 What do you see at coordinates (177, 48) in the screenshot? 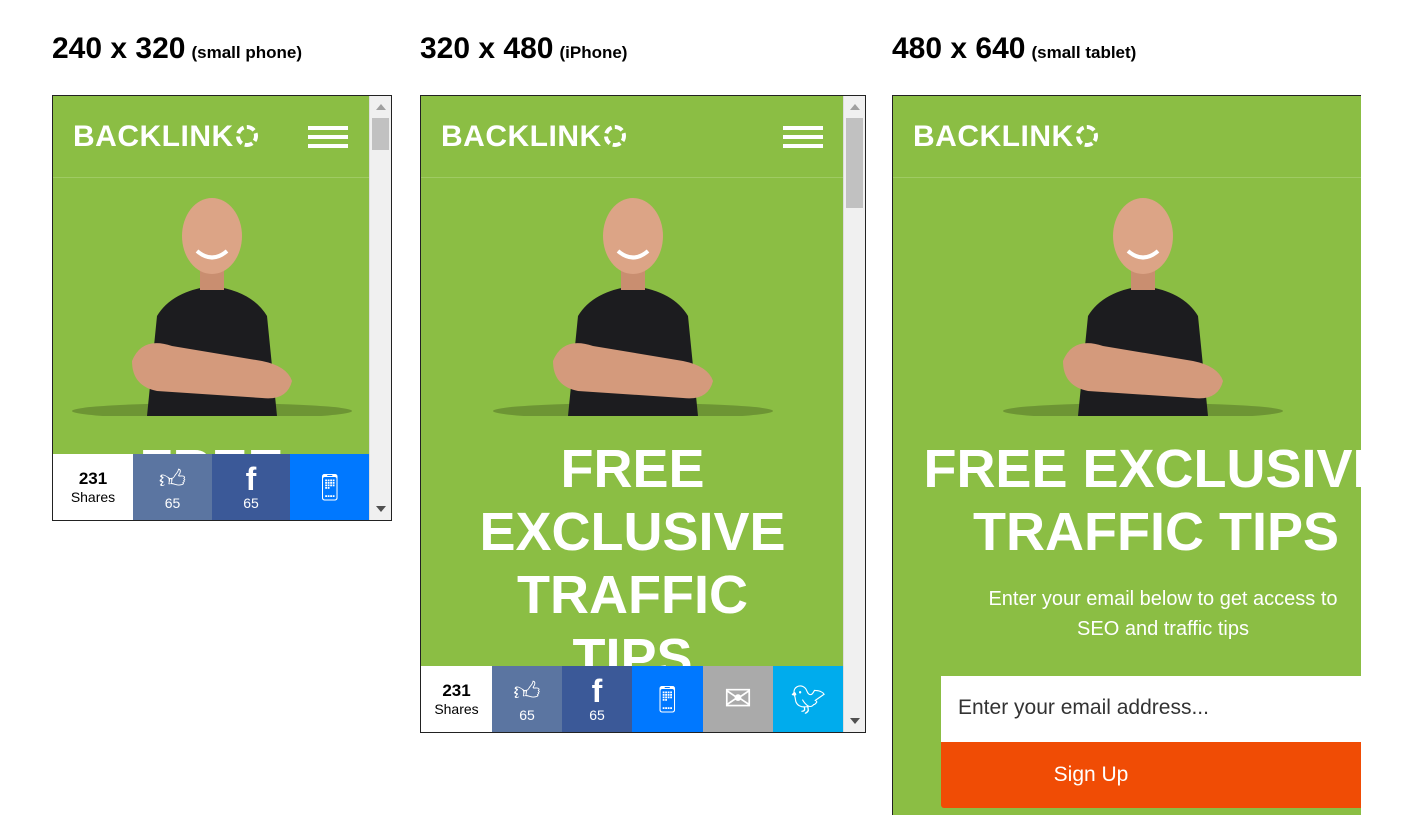
I see `frame-label-small-phone: 240 x 320 (small phone)` at bounding box center [177, 48].